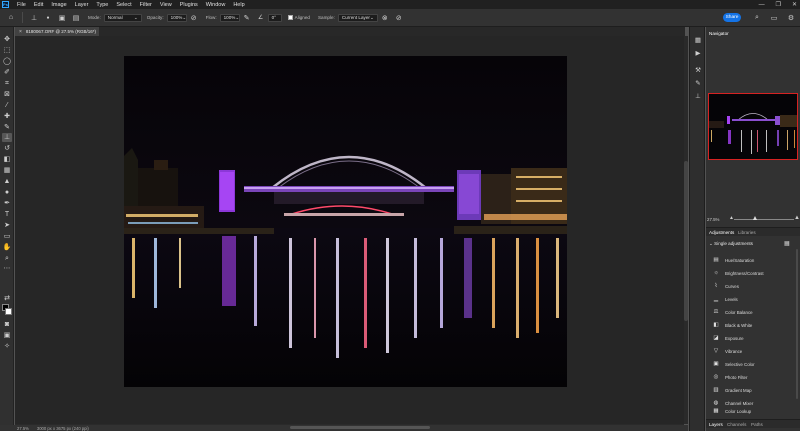  I want to click on document-tab: × 8180067.ORF @ 27.5% (RGB/16*), so click(57, 31).